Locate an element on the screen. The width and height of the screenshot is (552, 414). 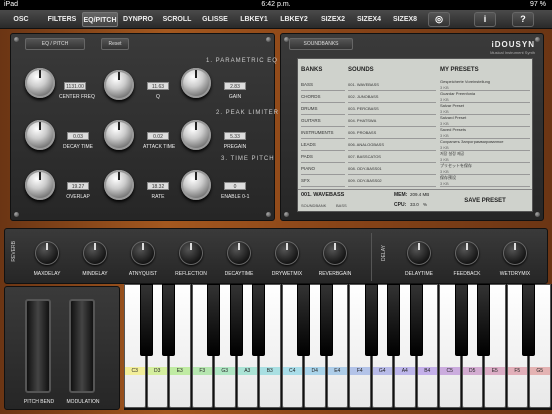
delay-title: DELAY is located at coordinates (384, 253).